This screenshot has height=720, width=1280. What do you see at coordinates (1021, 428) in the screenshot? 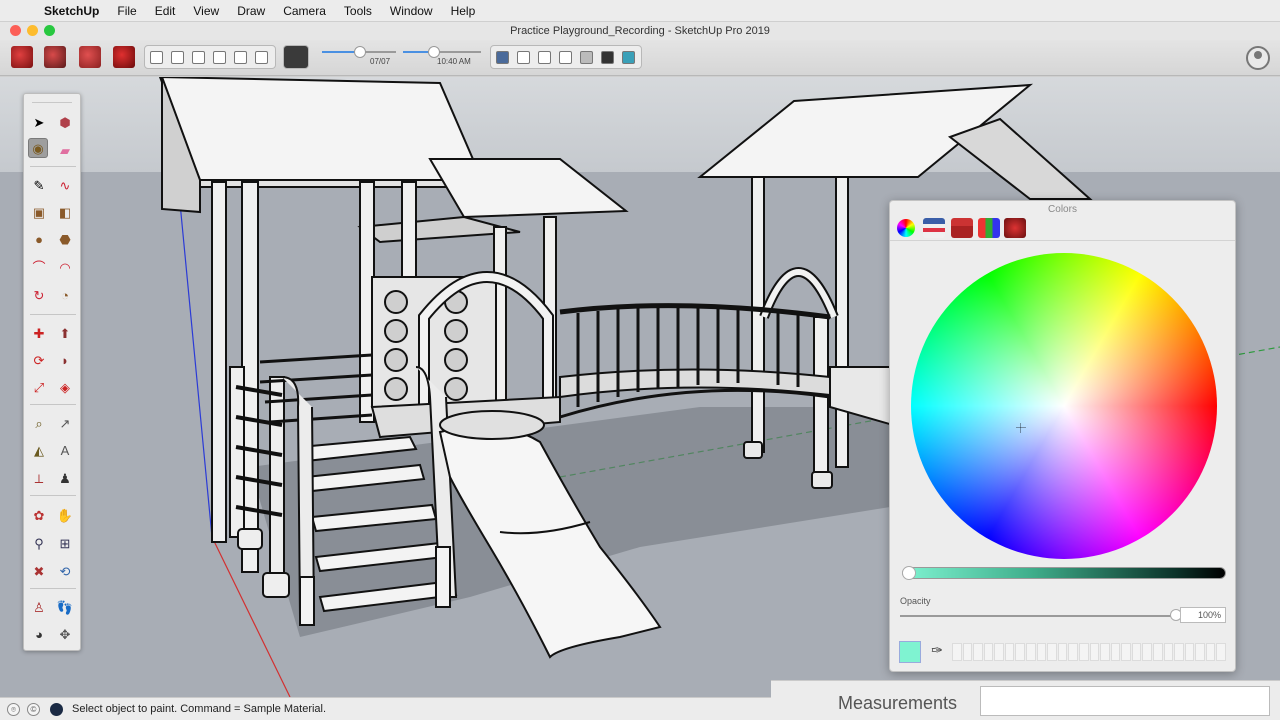
I see `color-wheel-crosshair` at bounding box center [1021, 428].